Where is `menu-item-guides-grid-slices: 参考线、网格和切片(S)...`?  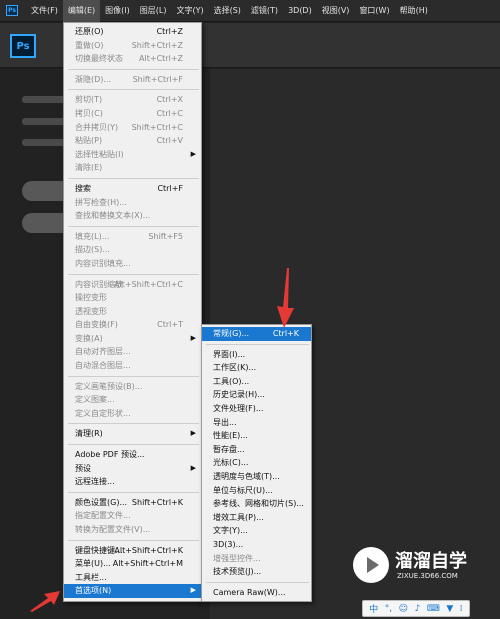 menu-item-guides-grid-slices: 参考线、网格和切片(S)... is located at coordinates (256, 504).